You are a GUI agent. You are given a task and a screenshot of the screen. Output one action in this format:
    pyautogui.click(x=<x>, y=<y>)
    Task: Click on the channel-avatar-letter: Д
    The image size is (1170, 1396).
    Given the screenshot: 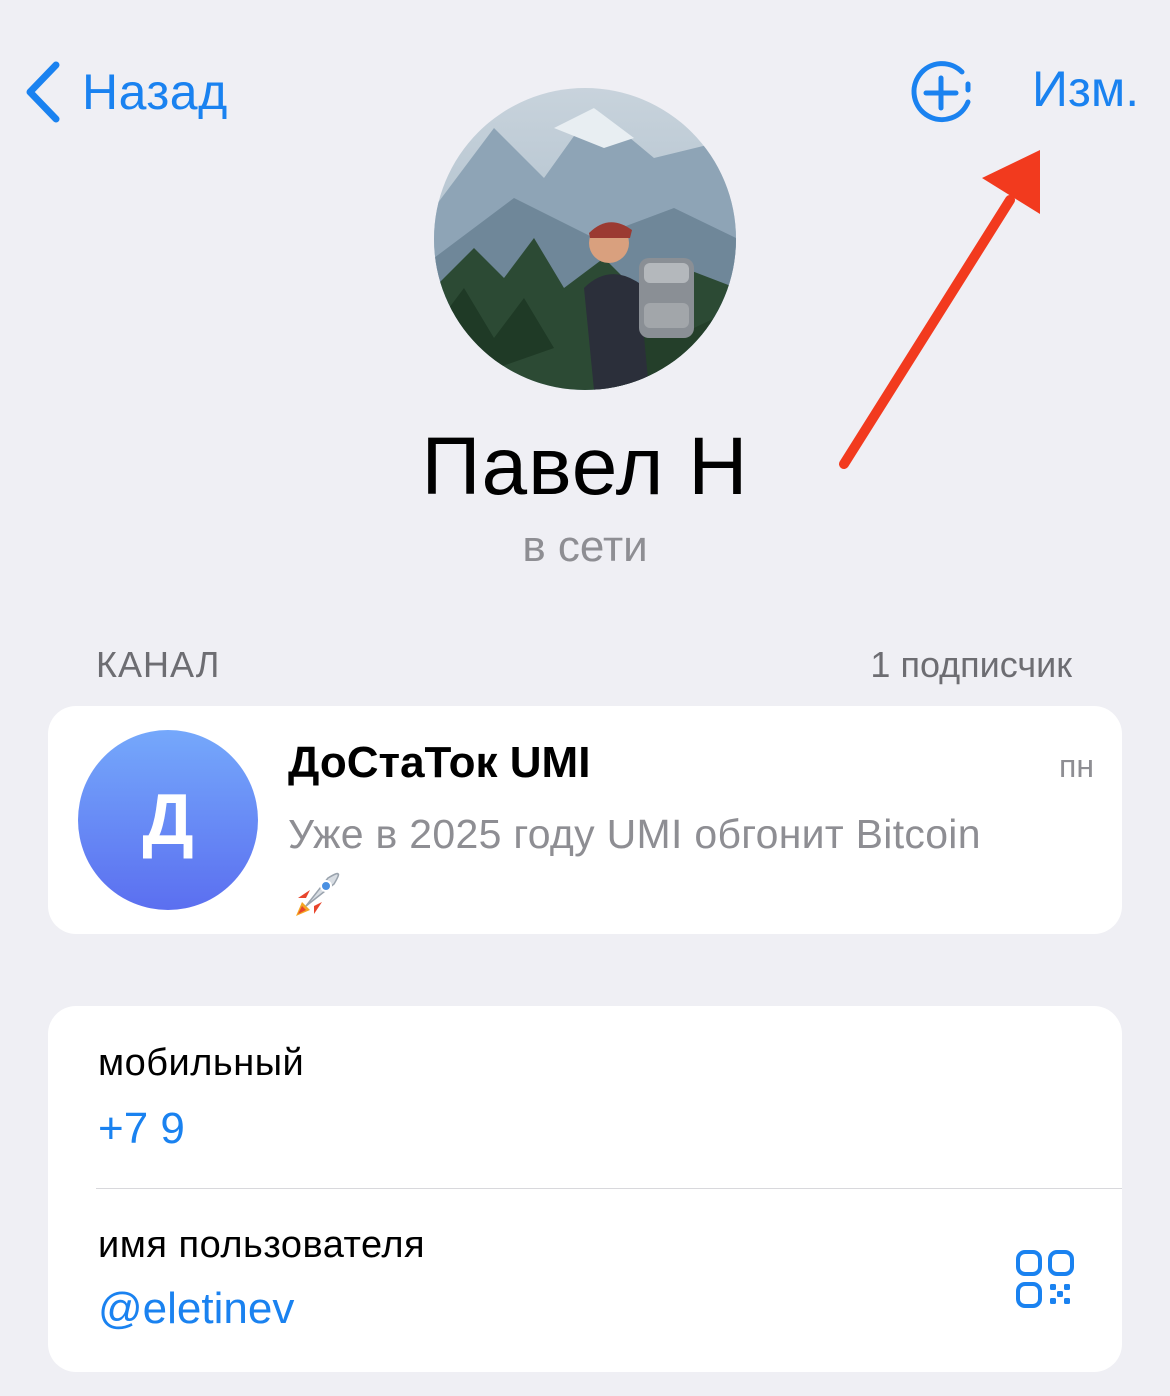 What is the action you would take?
    pyautogui.click(x=168, y=820)
    